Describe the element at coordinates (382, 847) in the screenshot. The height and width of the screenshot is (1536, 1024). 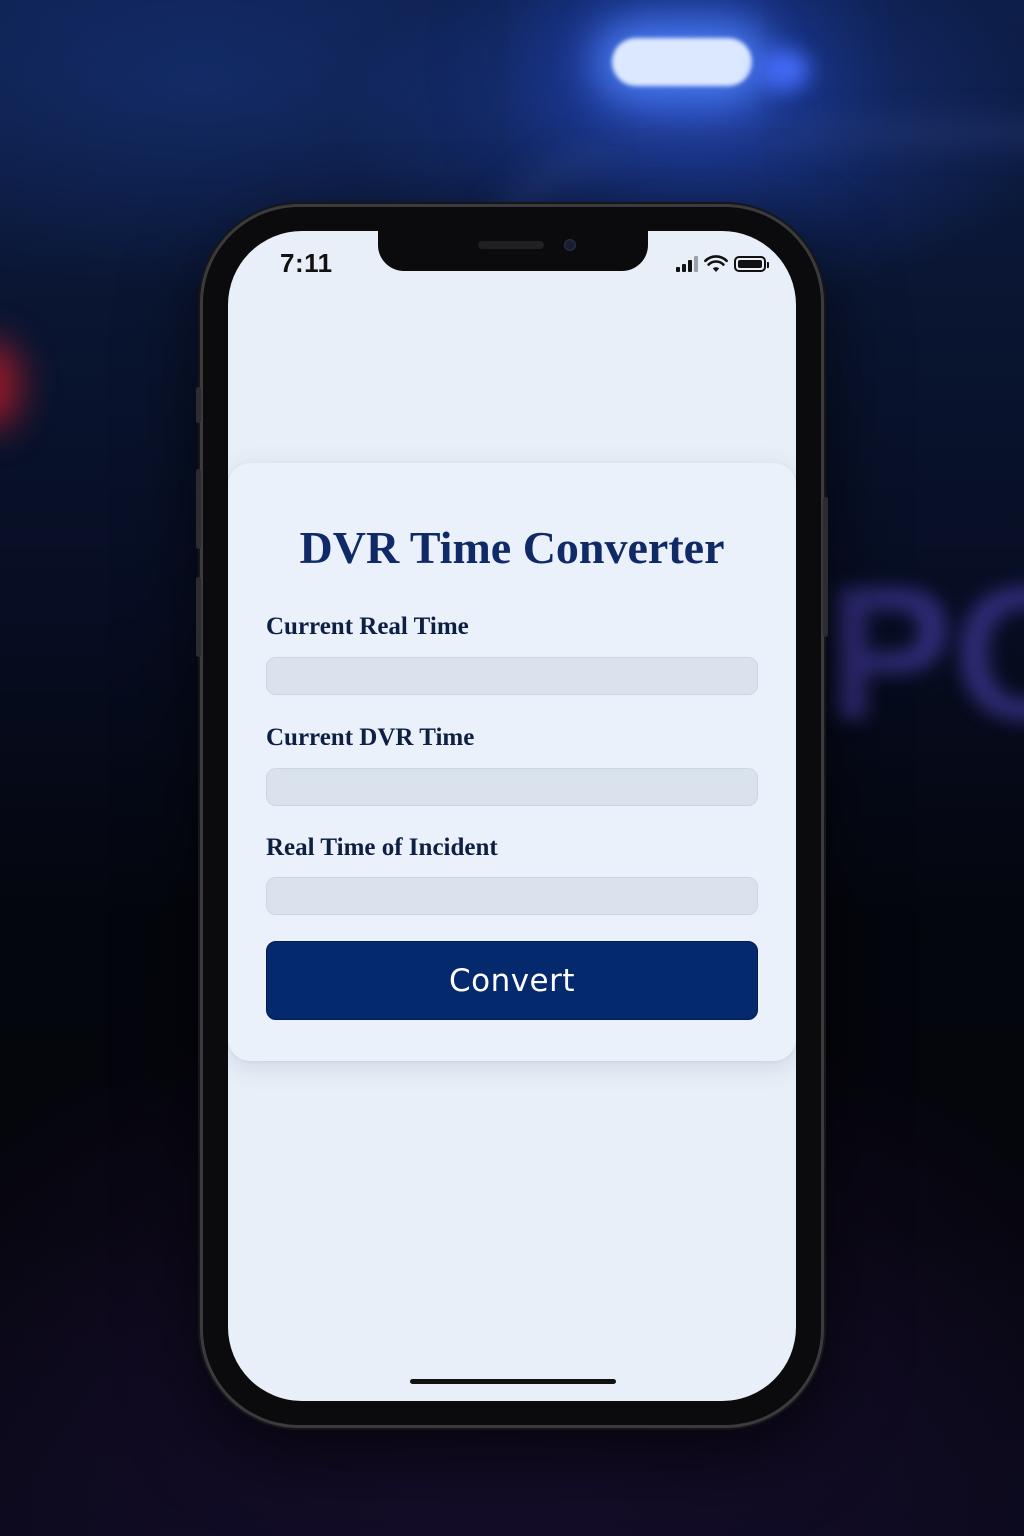
I see `real-time-of-incident-label: Real Time of Incident` at that location.